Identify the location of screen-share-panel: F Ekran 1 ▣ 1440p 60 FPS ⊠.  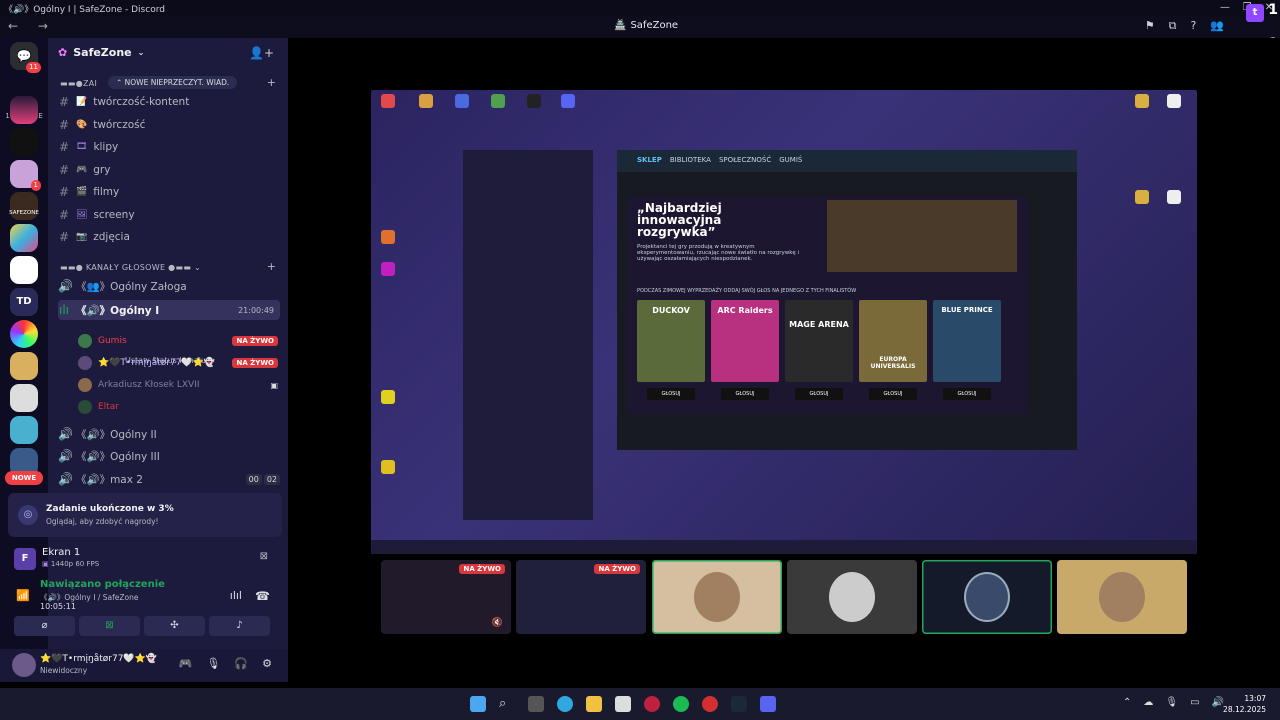
(145, 559).